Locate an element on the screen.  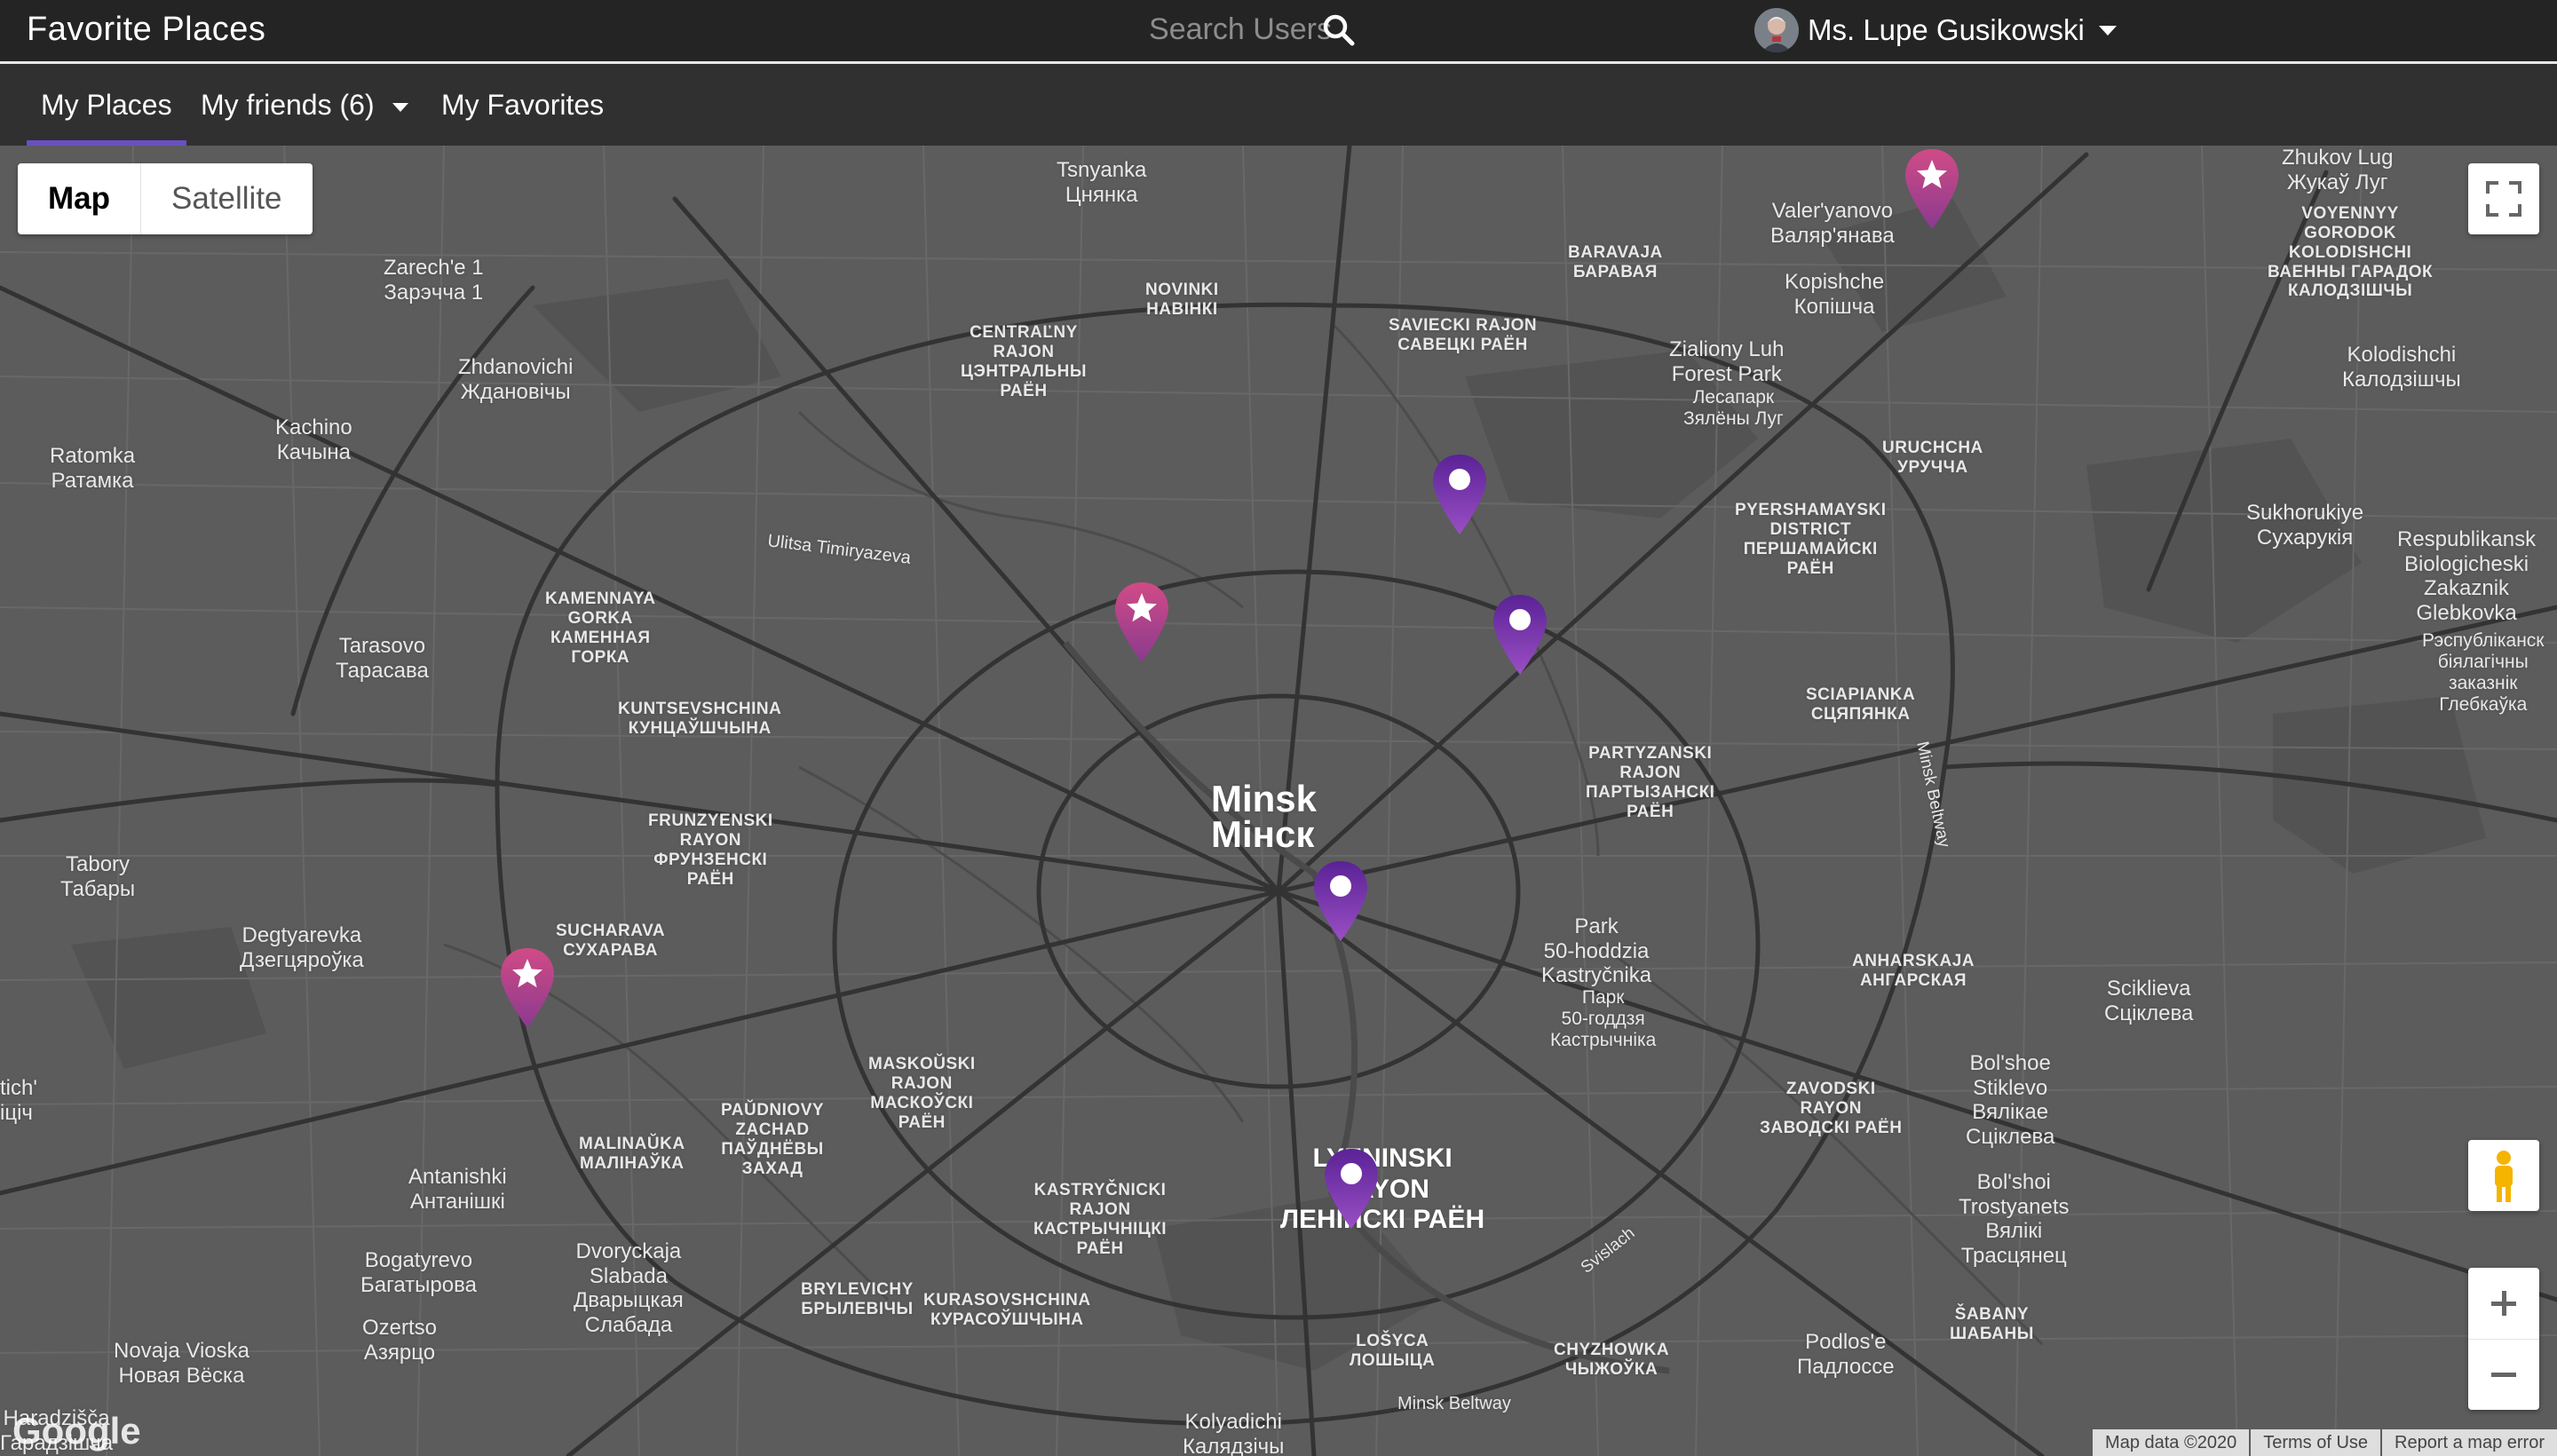
zoom-out-button is located at coordinates (2503, 1374).